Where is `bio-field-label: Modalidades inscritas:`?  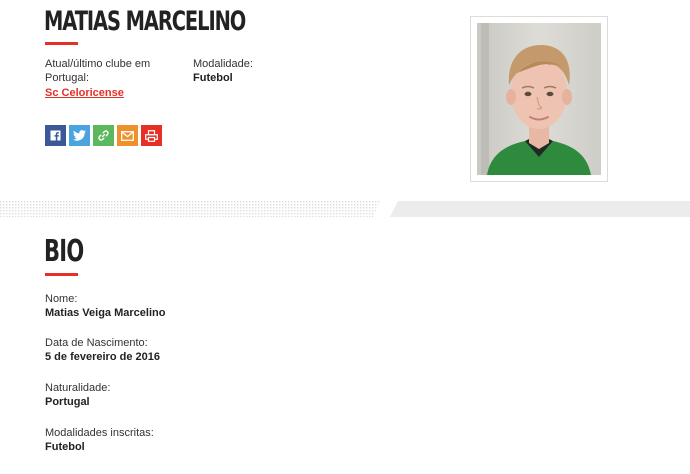 bio-field-label: Modalidades inscritas: is located at coordinates (99, 433).